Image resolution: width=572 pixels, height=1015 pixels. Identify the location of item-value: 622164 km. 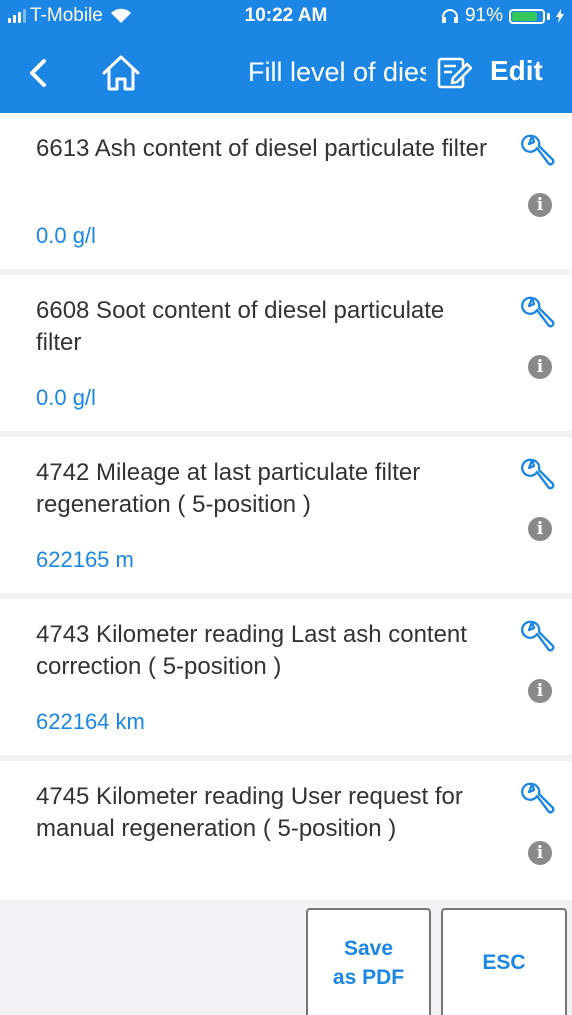
(90, 721).